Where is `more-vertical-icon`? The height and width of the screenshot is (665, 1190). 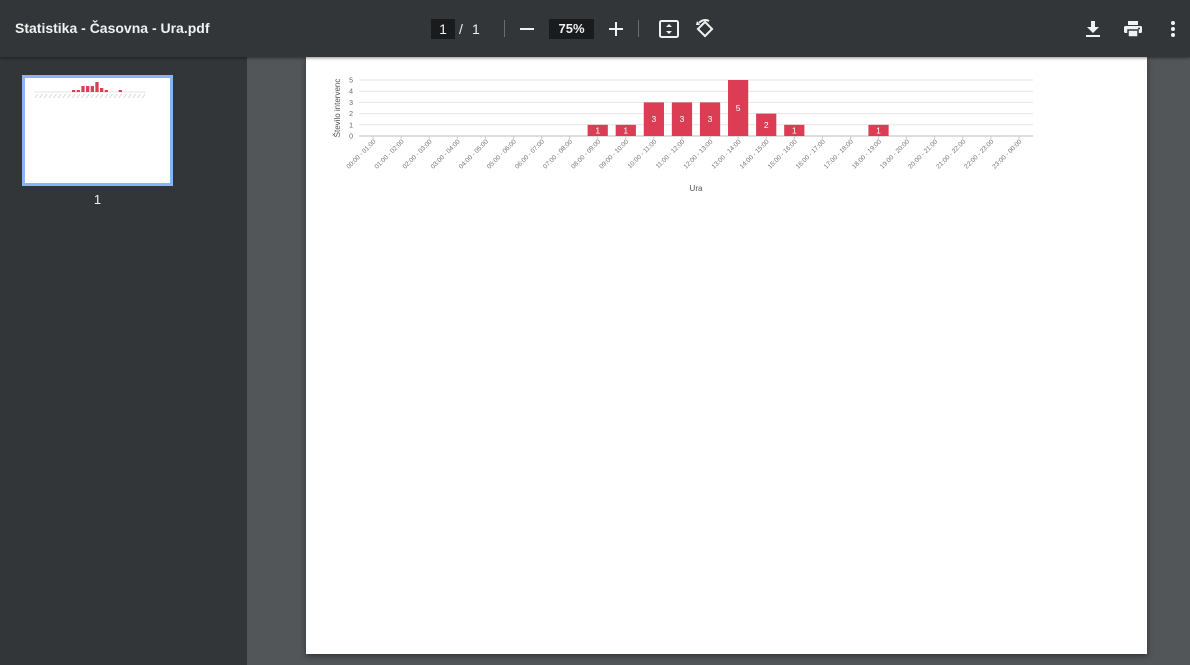
more-vertical-icon is located at coordinates (1173, 29).